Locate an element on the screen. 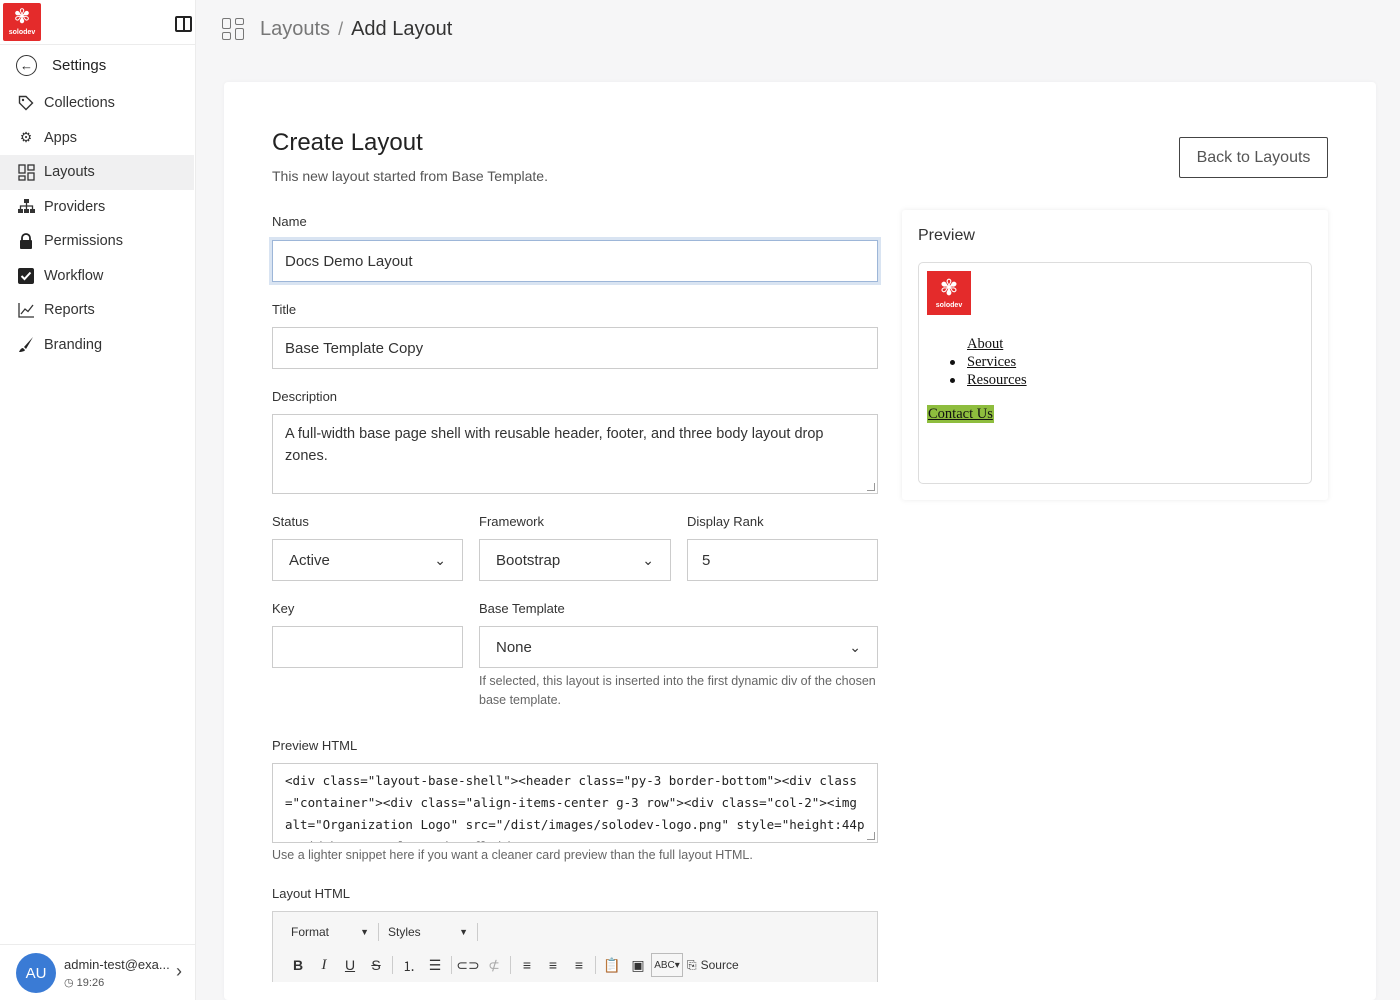  status-select: Active ⌄ is located at coordinates (367, 560).